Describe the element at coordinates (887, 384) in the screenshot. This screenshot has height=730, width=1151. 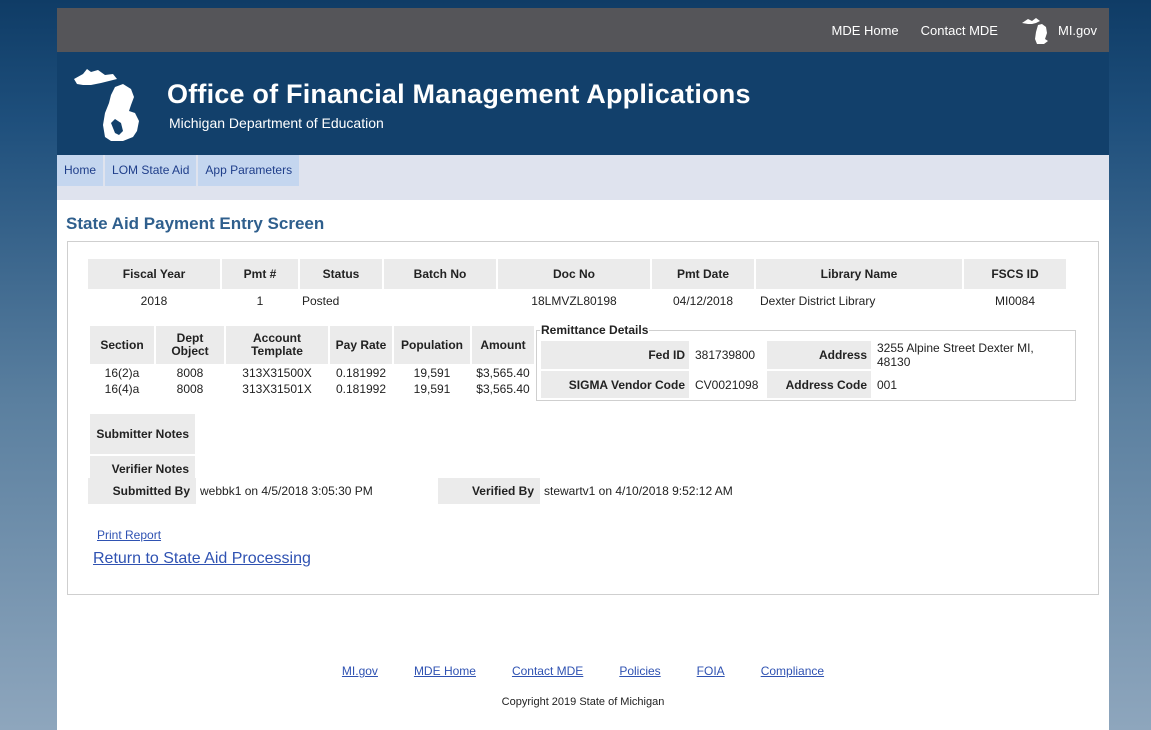
I see `address-code-value: 001` at that location.